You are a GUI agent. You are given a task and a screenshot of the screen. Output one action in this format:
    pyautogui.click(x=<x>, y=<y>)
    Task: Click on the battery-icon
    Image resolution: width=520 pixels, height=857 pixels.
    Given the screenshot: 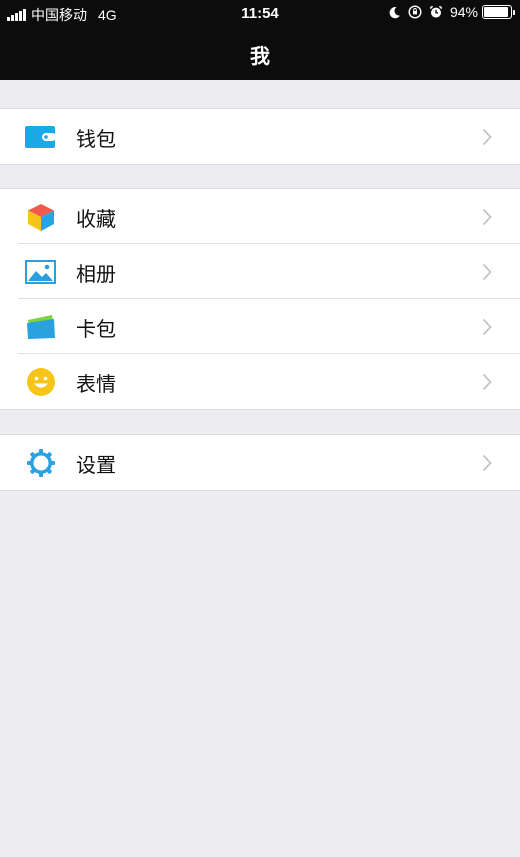 What is the action you would take?
    pyautogui.click(x=498, y=12)
    